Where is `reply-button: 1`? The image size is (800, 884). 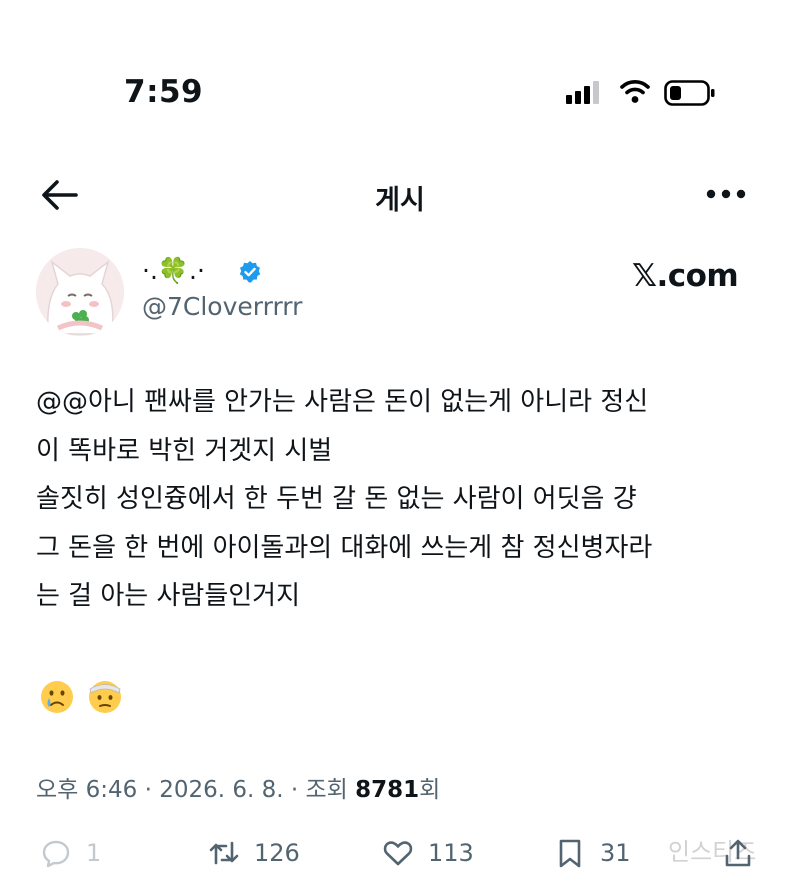
reply-button: 1 is located at coordinates (70, 853).